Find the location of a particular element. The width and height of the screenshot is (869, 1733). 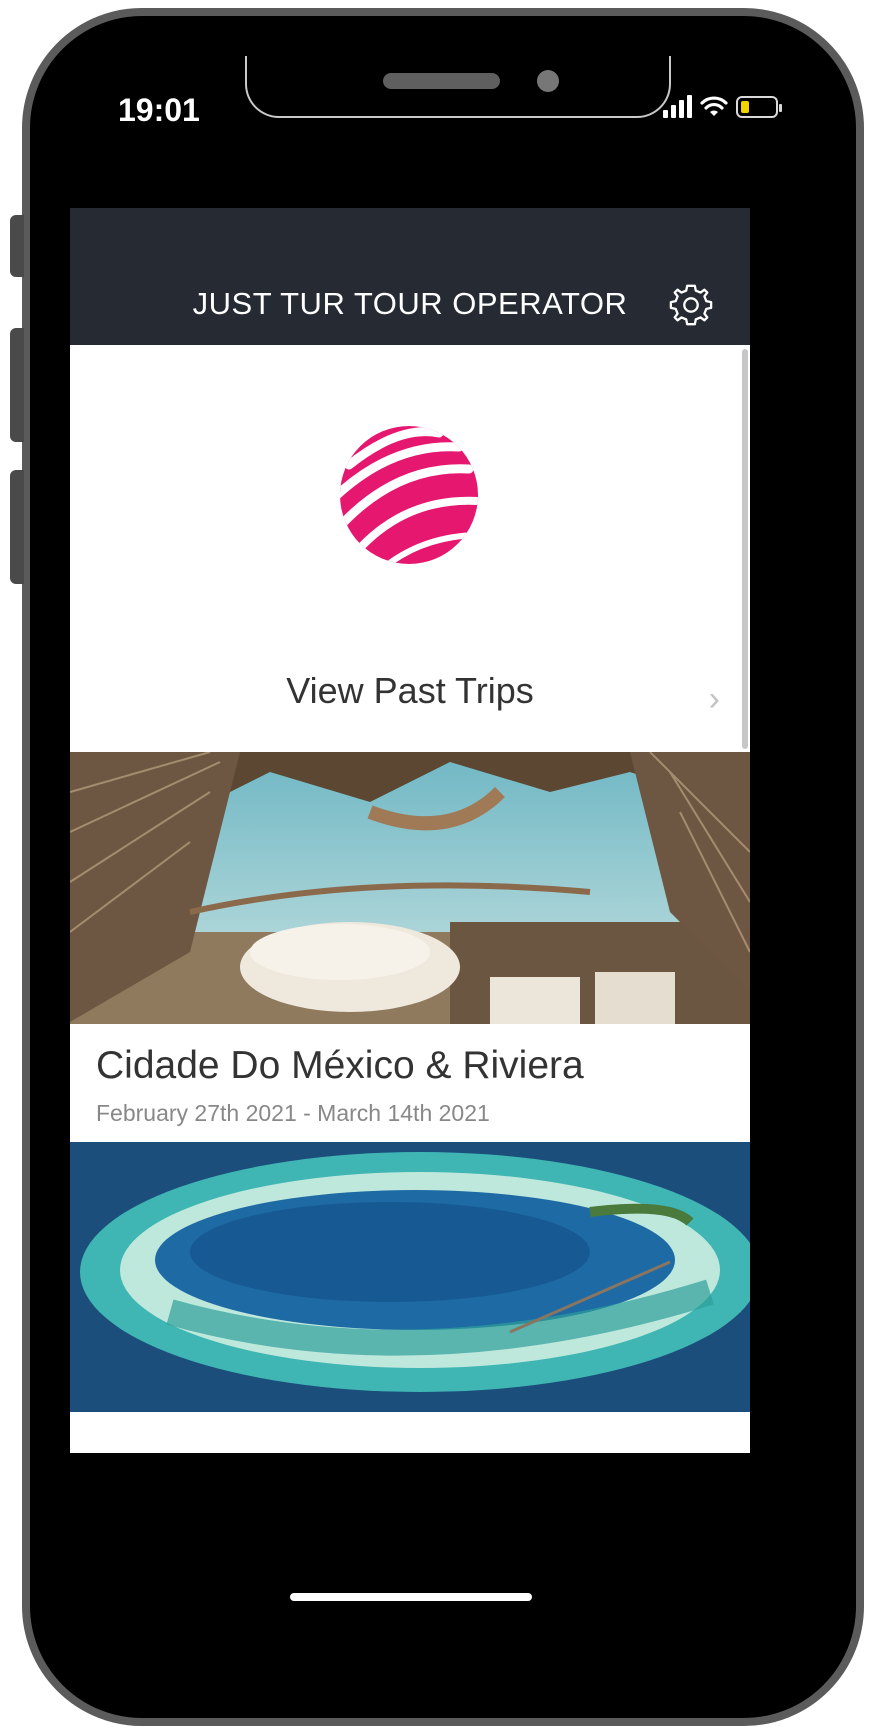

view-past-trips-label: View Past Trips is located at coordinates (410, 690).